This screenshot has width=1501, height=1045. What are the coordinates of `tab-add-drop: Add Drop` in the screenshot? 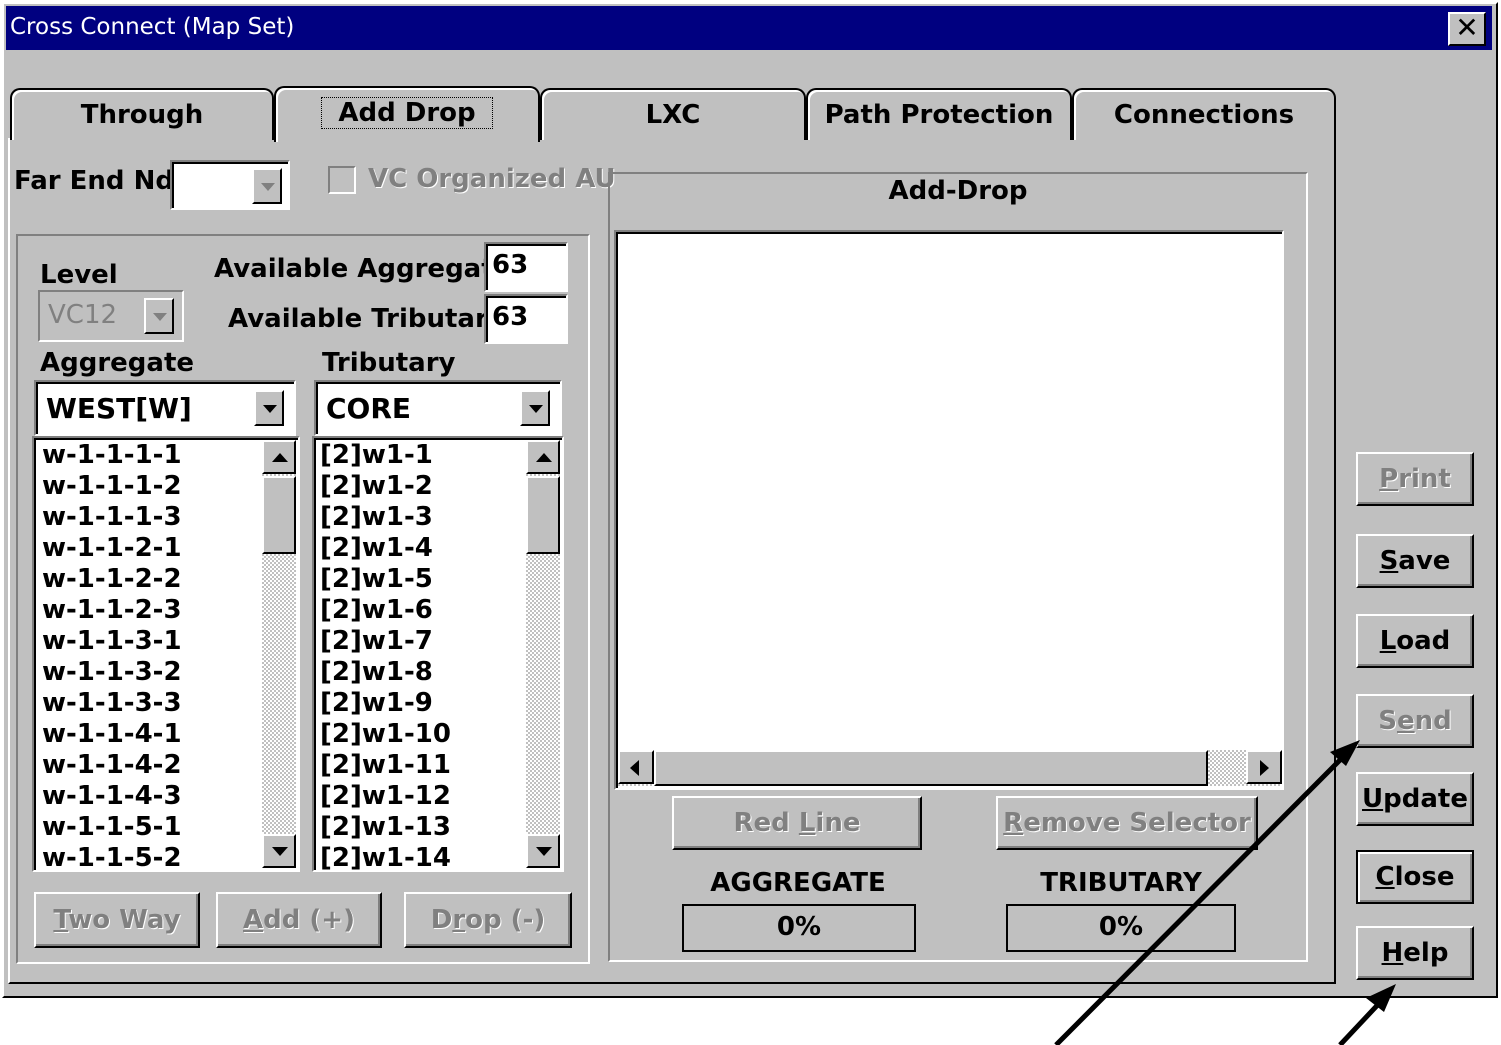 It's located at (407, 114).